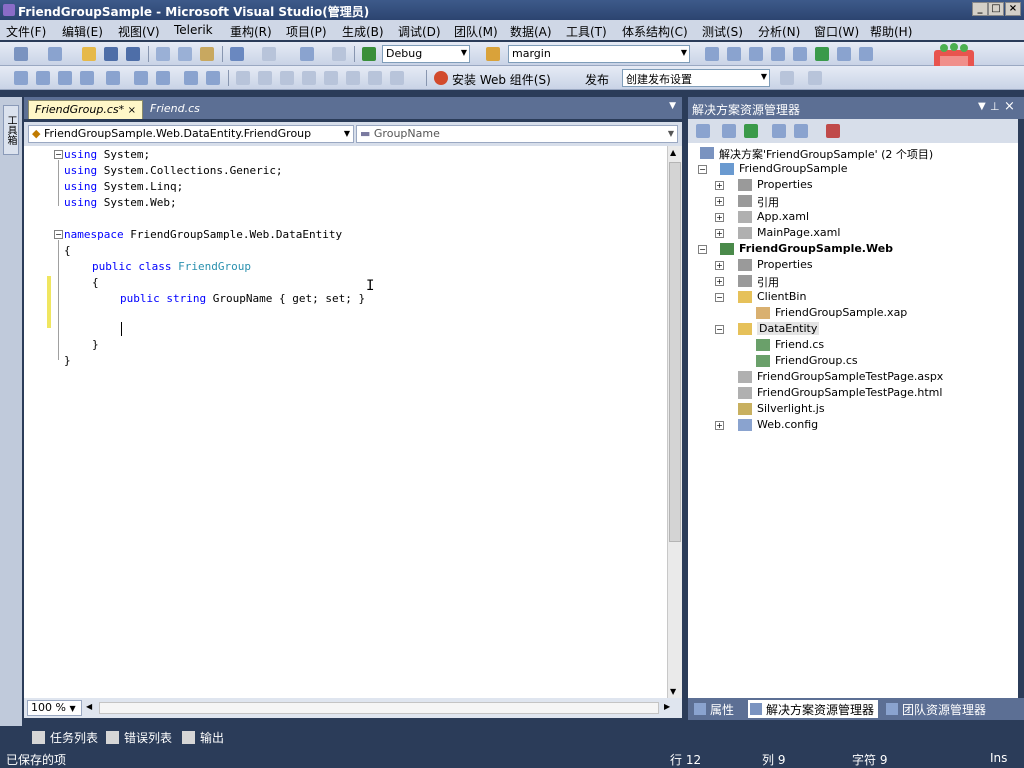 This screenshot has width=1024, height=768. What do you see at coordinates (419, 31) in the screenshot?
I see `menu-debug: 调试(D)` at bounding box center [419, 31].